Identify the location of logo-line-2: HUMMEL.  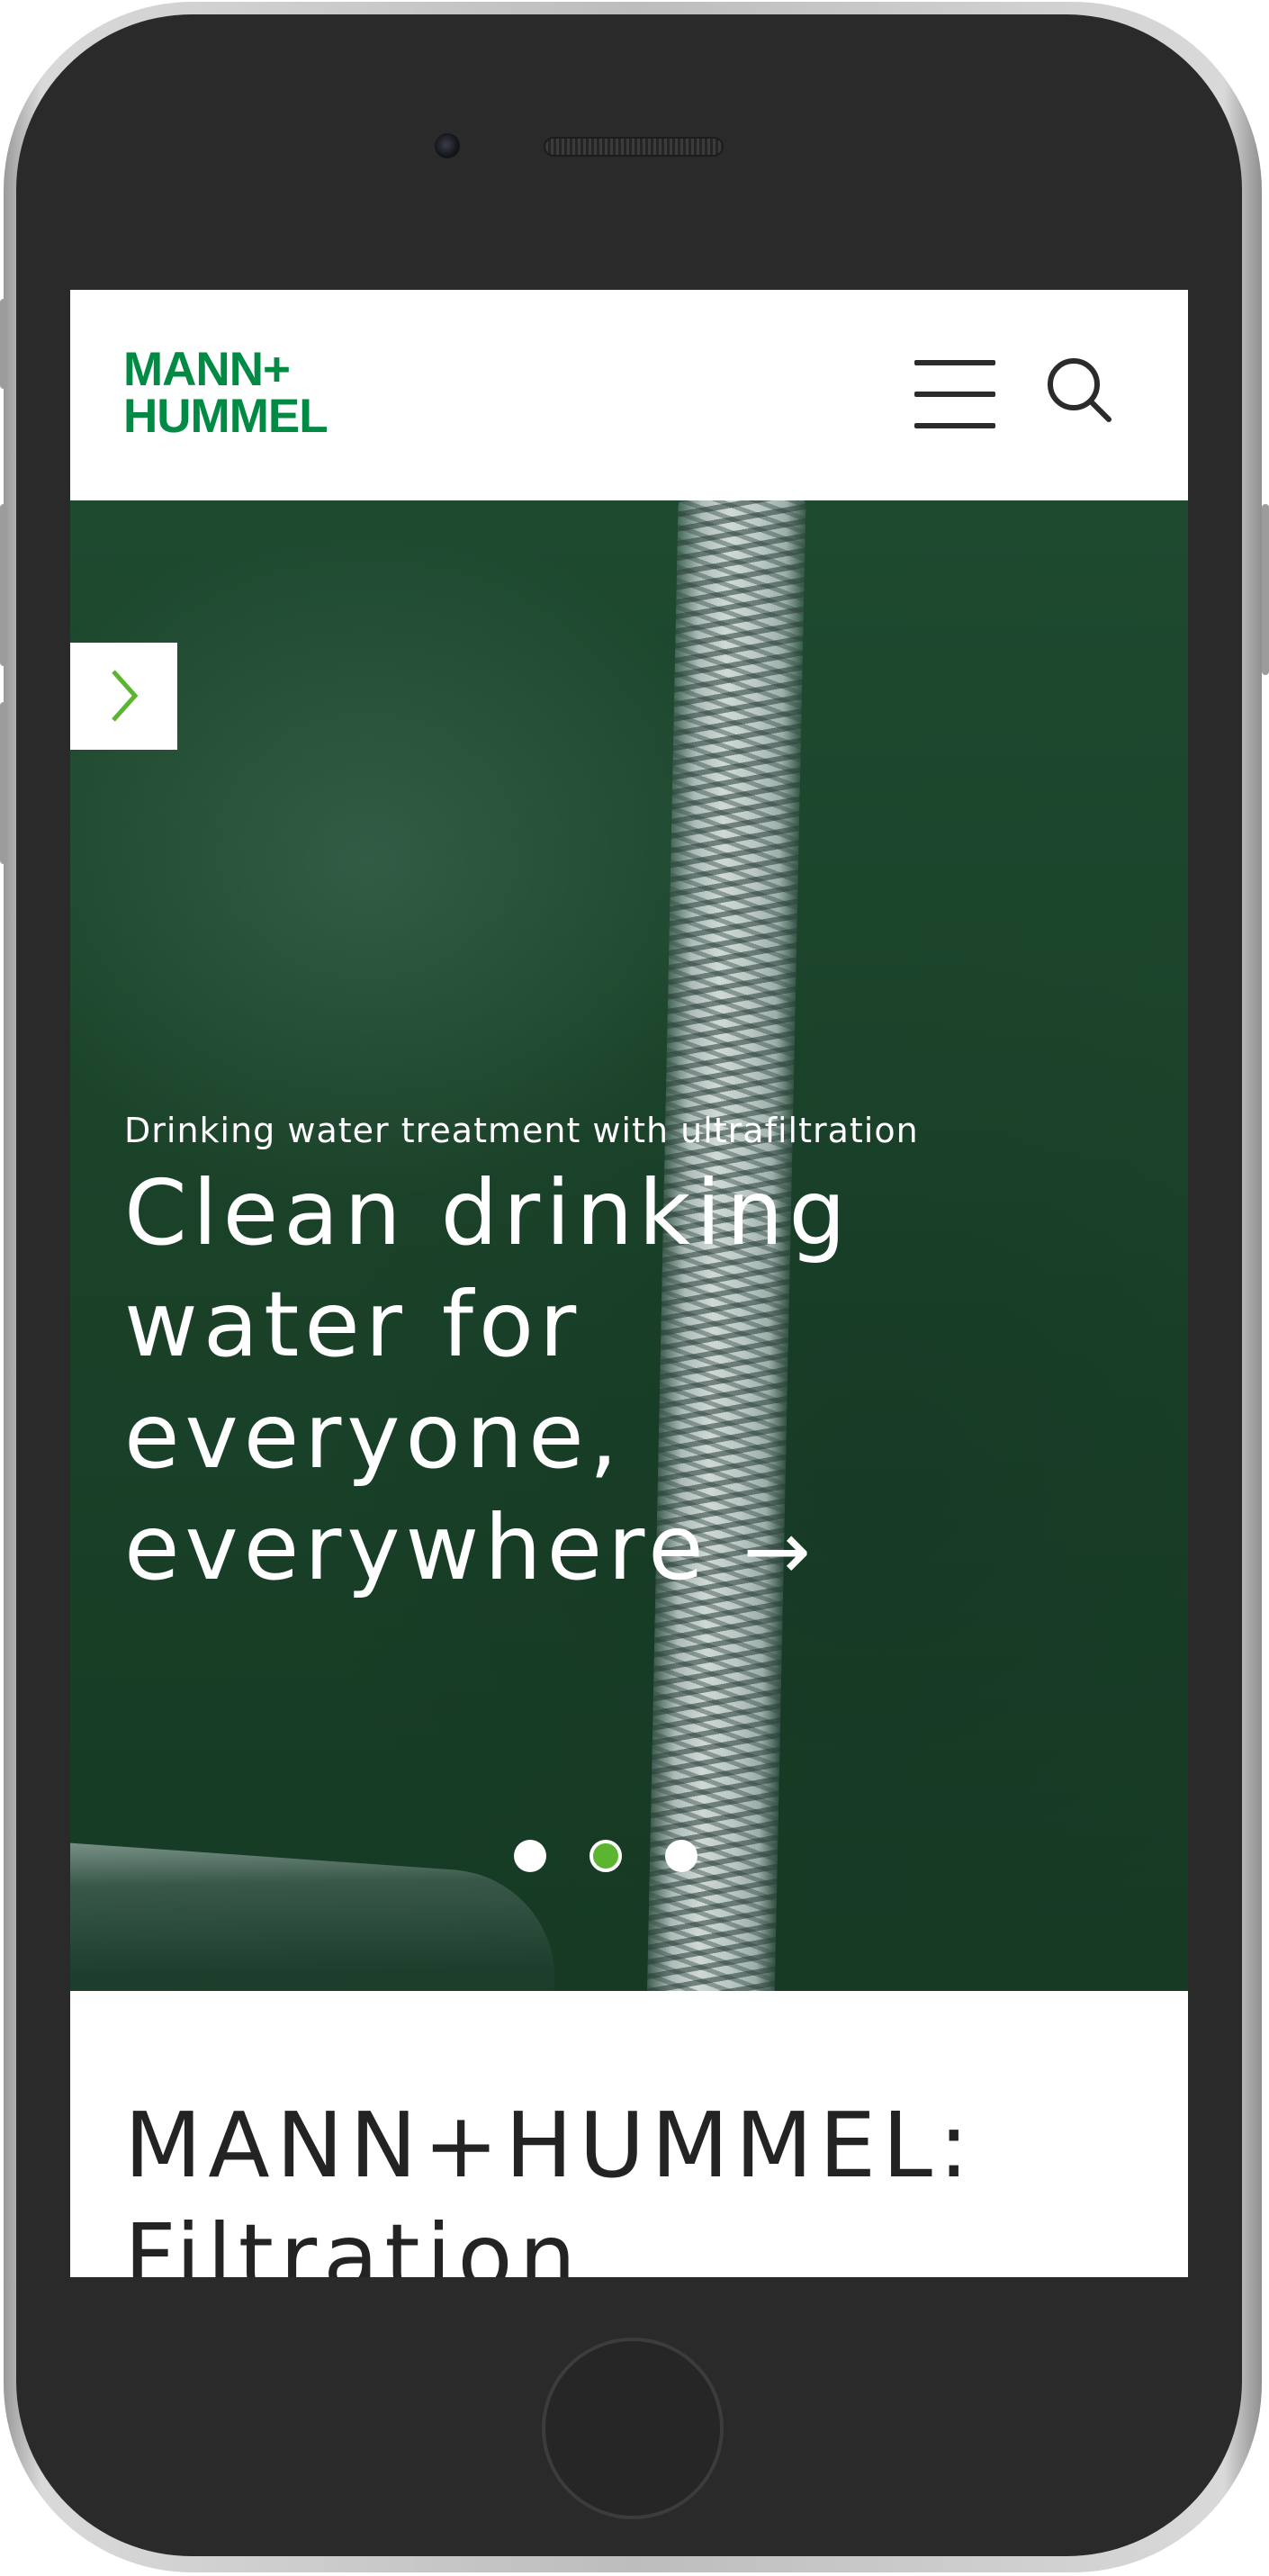
(226, 416).